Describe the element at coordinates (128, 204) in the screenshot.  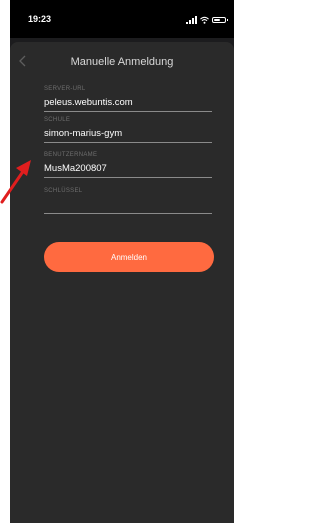
I see `key-input` at that location.